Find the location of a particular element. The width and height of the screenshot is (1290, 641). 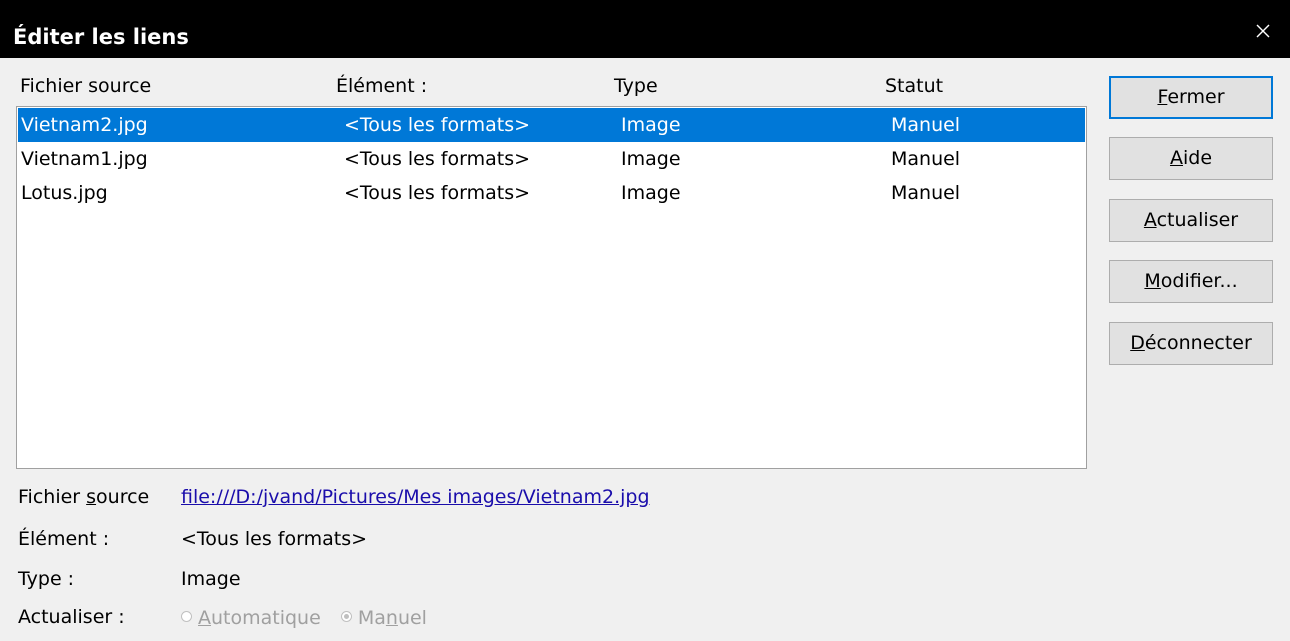

manual-radio: Manuel is located at coordinates (383, 618).